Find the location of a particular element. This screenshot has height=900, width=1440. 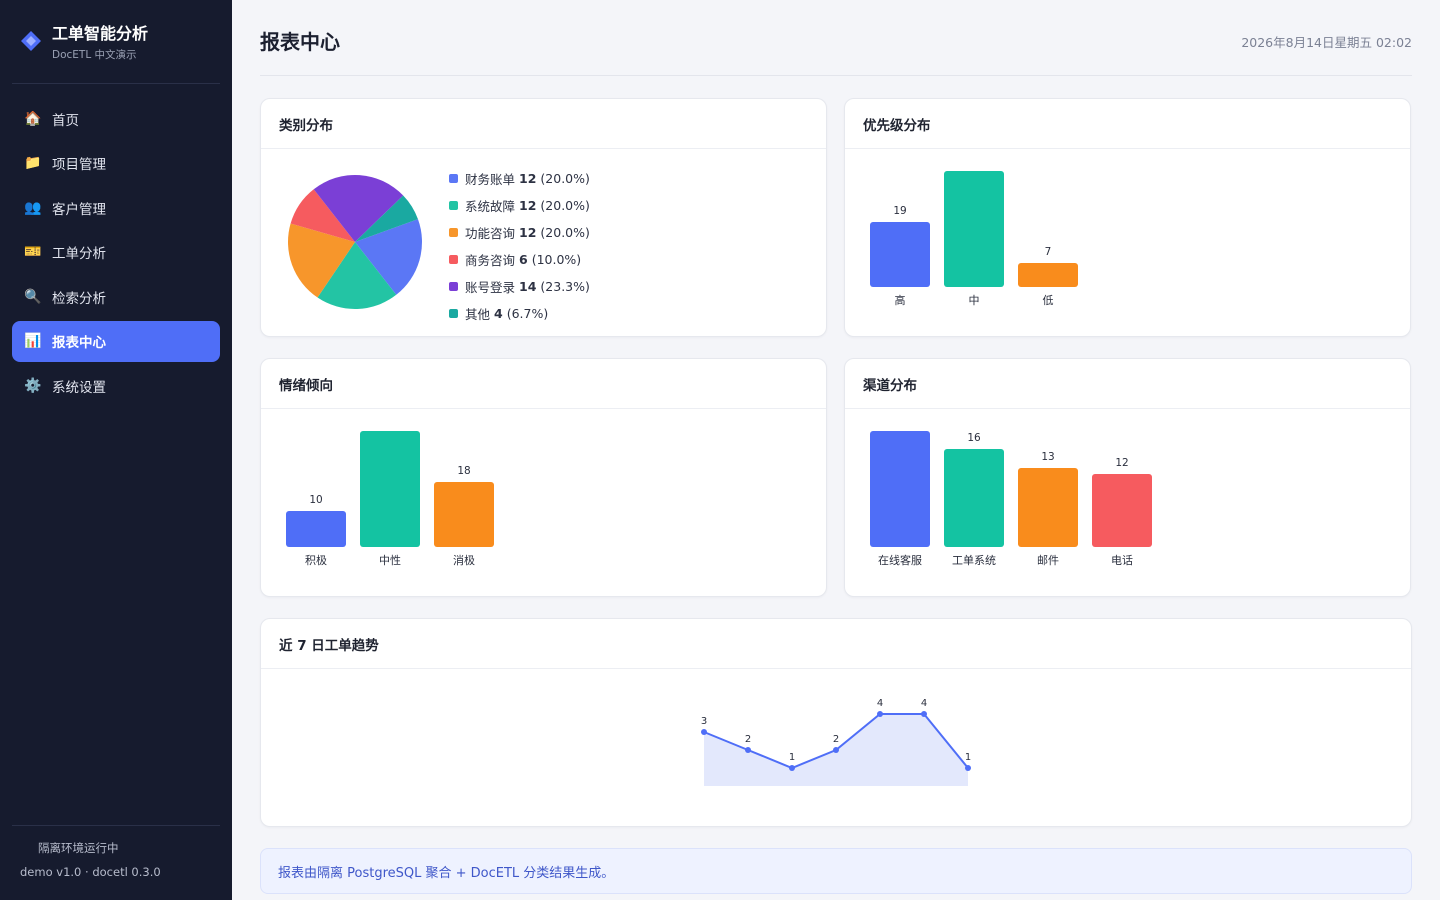

sentiment-card: 情绪倾向 10 积极 中性 18 消极 is located at coordinates (543, 477).